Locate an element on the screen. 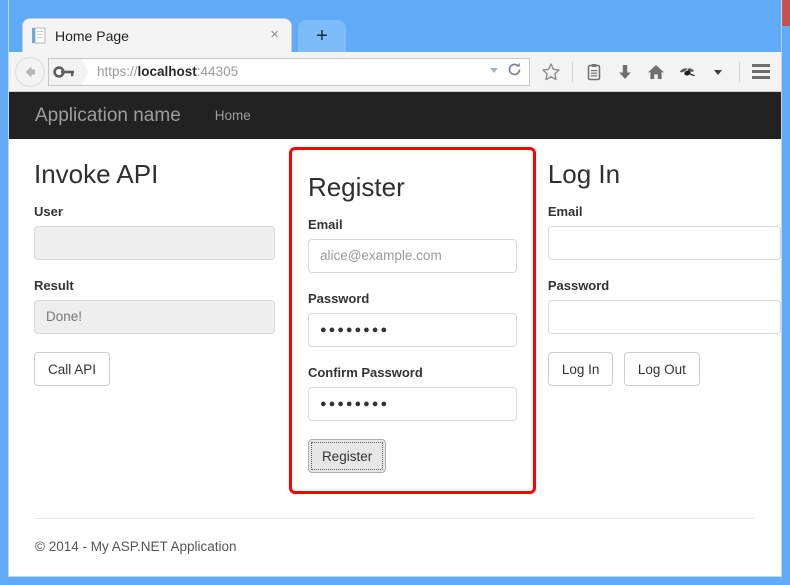 Image resolution: width=790 pixels, height=585 pixels. brand-link: Application name is located at coordinates (108, 116).